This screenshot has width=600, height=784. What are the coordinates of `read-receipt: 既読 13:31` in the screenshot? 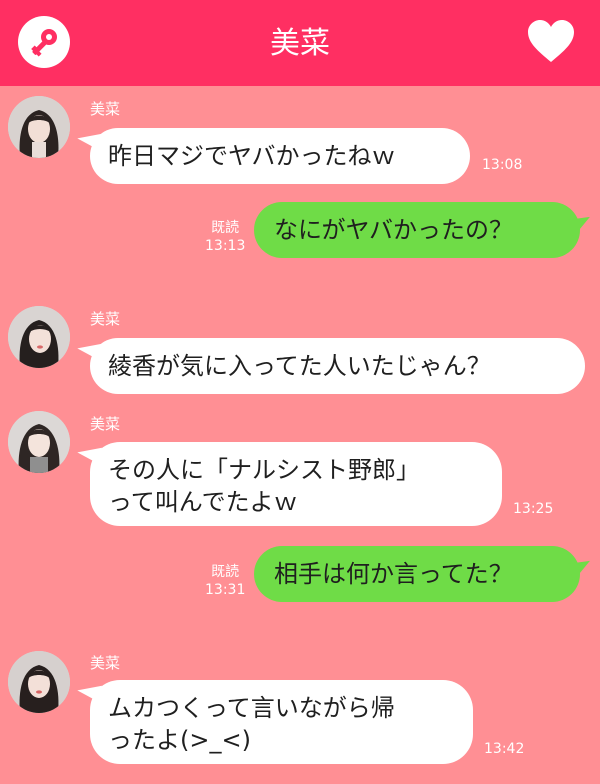 It's located at (225, 581).